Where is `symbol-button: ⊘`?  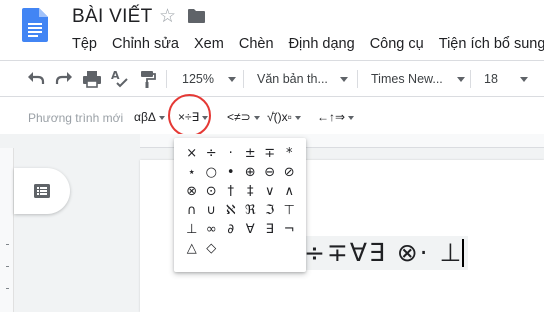 symbol-button: ⊘ is located at coordinates (290, 172).